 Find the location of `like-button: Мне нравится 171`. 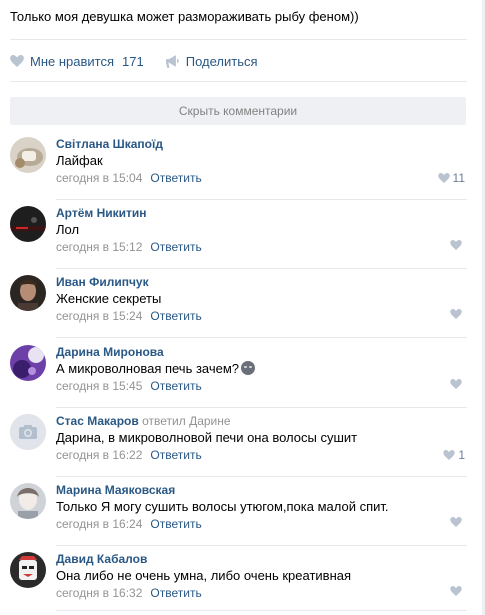

like-button: Мне нравится 171 is located at coordinates (77, 61).